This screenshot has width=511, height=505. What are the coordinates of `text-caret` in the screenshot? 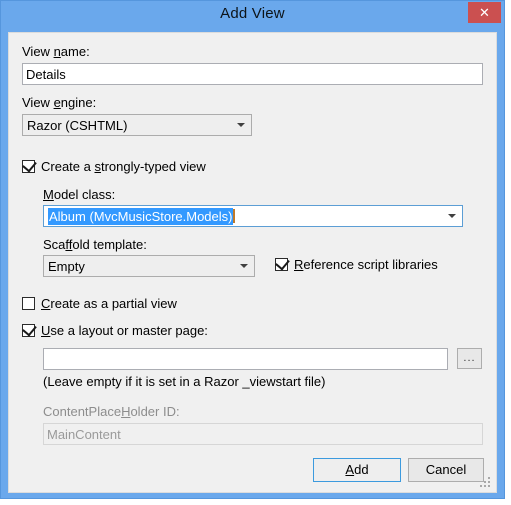 It's located at (233, 216).